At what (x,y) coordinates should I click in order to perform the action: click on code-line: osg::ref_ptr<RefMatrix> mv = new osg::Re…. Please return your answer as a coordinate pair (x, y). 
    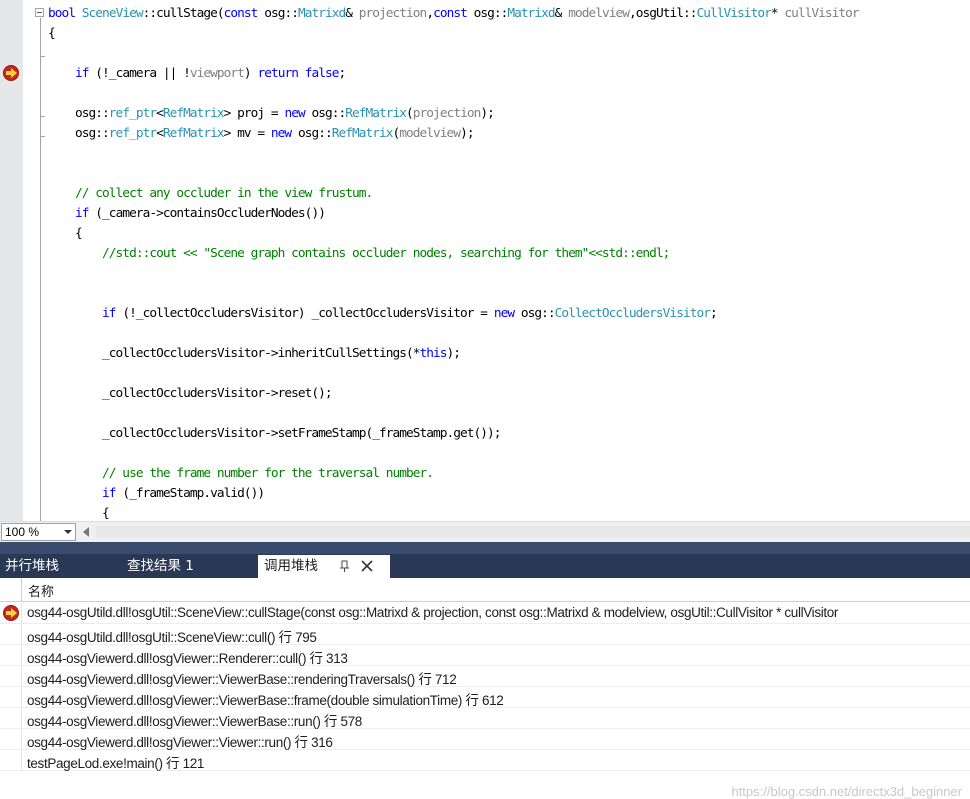
    Looking at the image, I should click on (261, 134).